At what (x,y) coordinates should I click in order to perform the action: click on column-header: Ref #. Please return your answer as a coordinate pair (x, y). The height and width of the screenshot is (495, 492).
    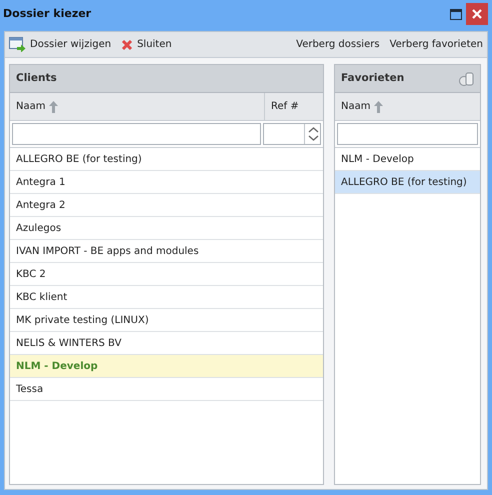
    Looking at the image, I should click on (294, 106).